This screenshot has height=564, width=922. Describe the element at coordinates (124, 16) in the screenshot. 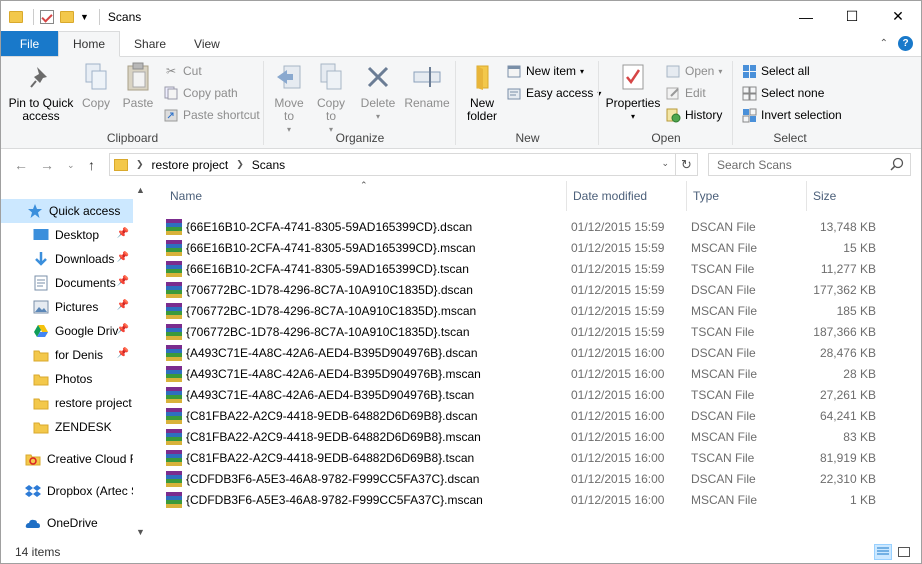

I see `window-title: Scans` at that location.